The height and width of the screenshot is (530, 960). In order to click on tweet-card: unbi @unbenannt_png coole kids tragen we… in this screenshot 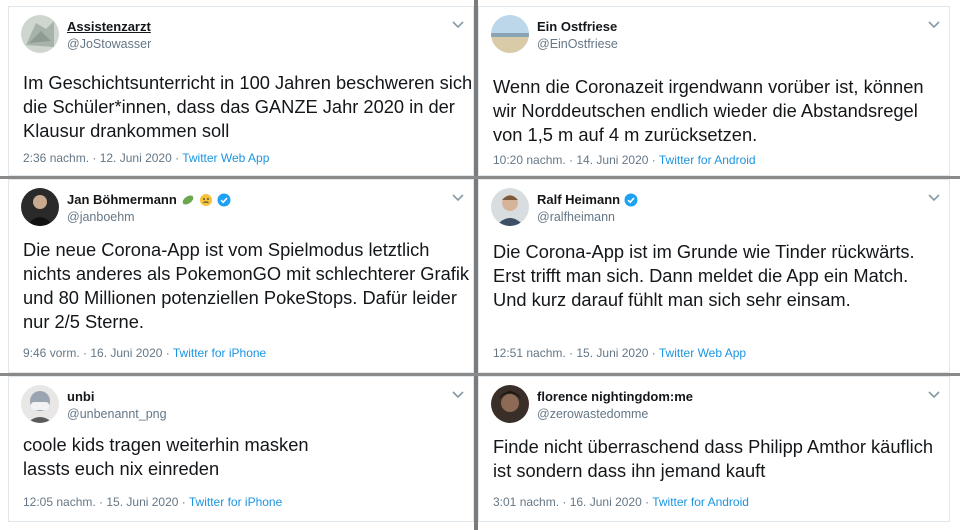, I will do `click(241, 449)`.